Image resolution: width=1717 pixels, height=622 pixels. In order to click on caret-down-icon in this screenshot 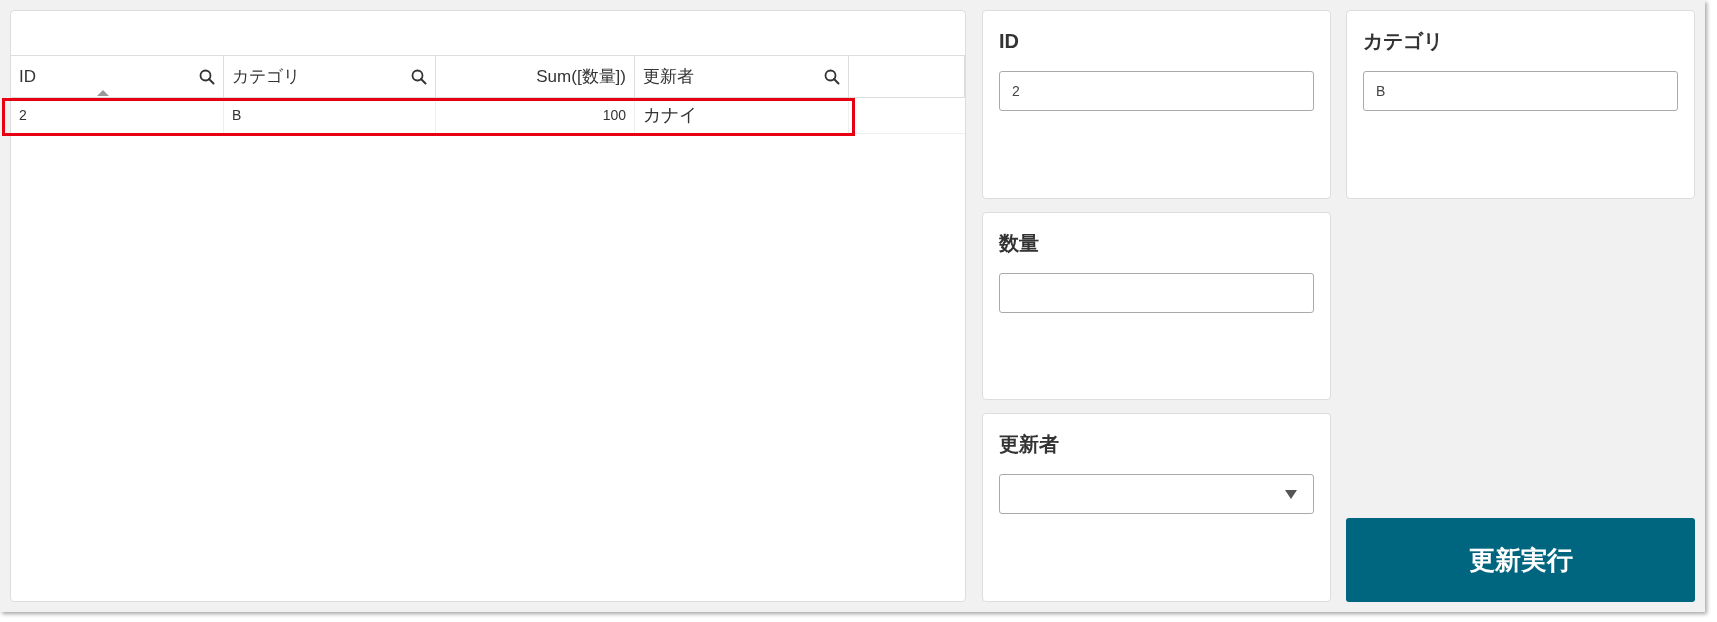, I will do `click(1291, 494)`.